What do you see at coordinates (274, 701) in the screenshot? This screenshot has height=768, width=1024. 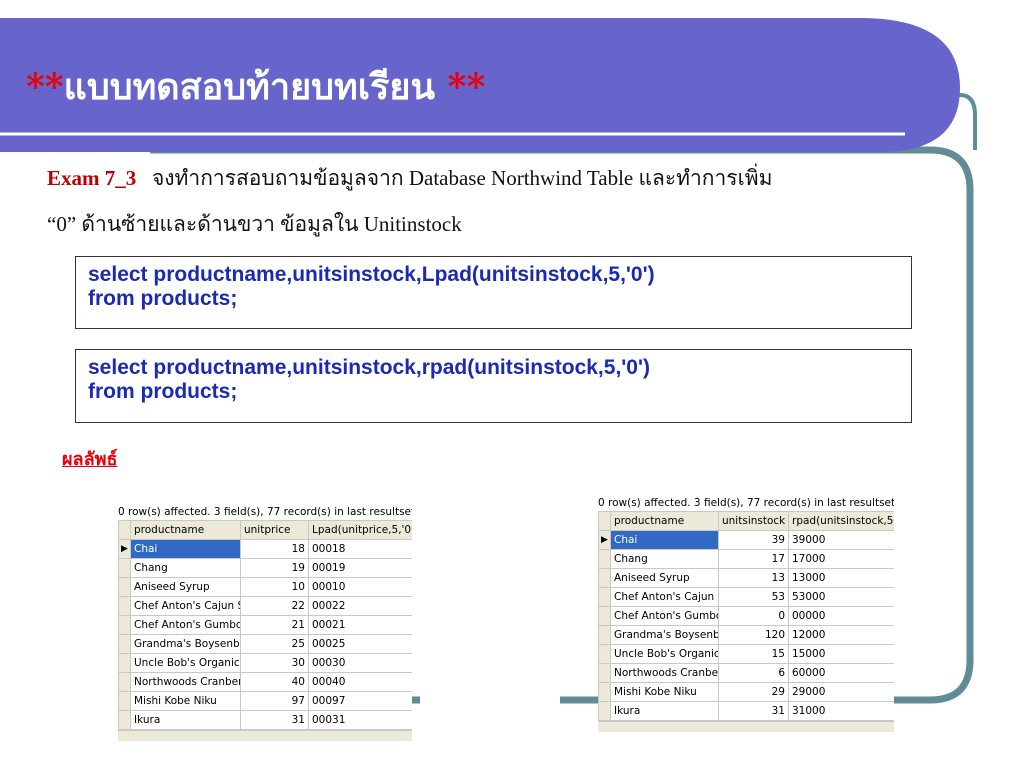 I see `table-cell: 97` at bounding box center [274, 701].